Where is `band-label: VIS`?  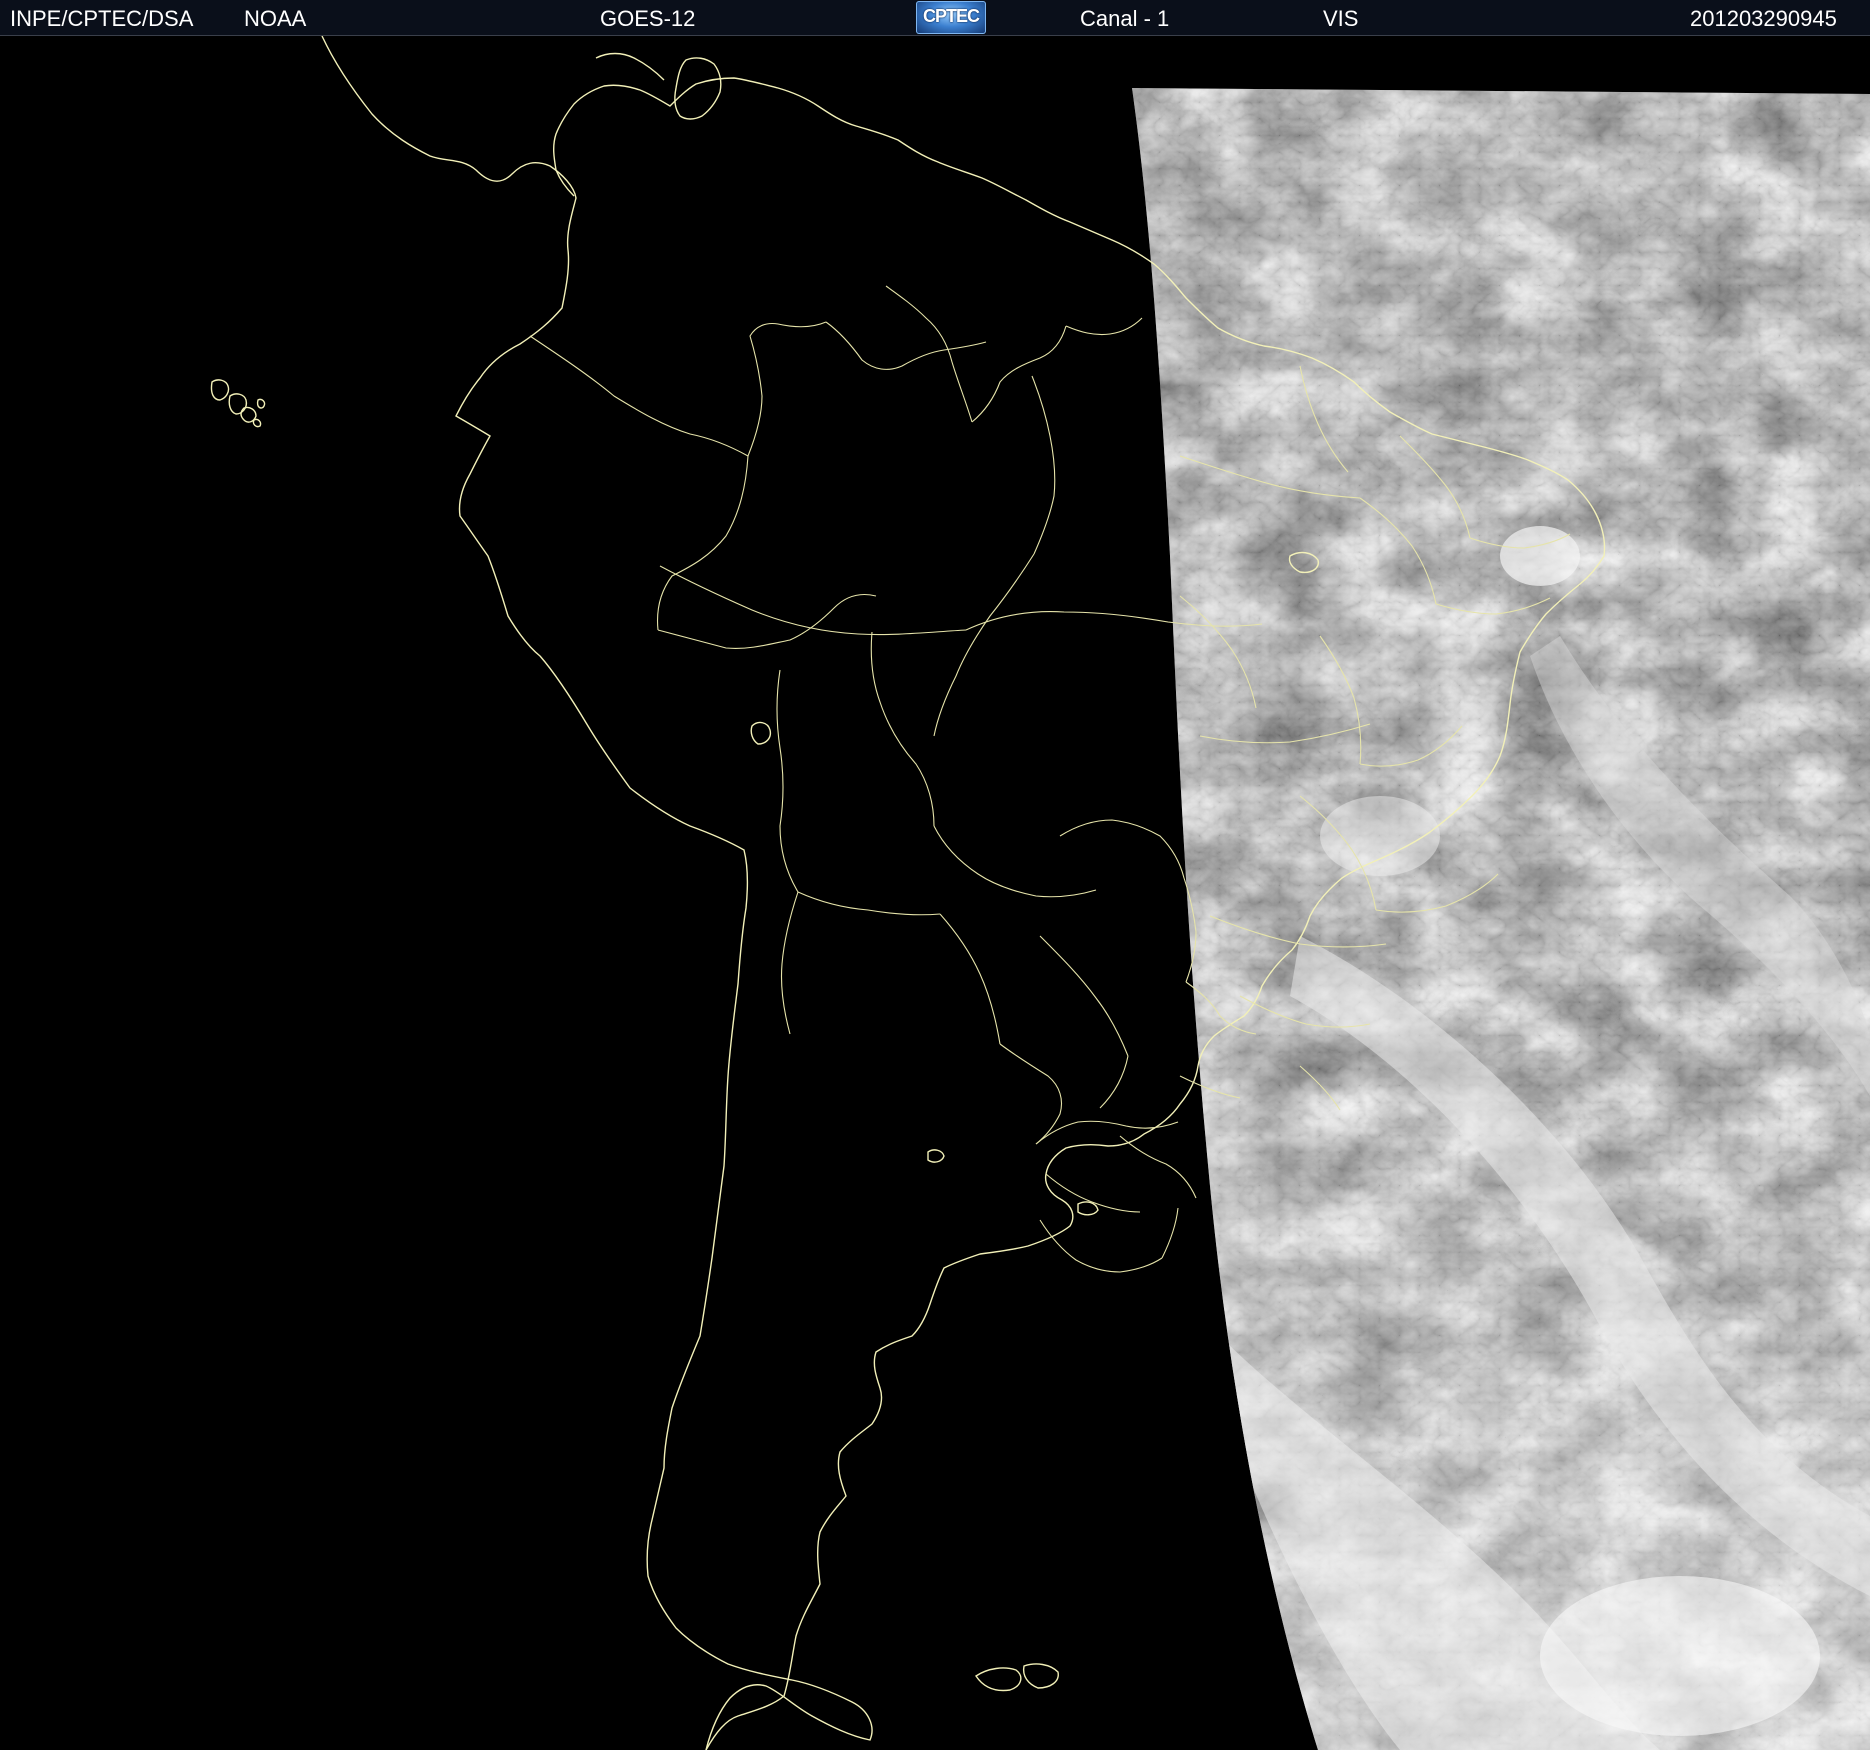 band-label: VIS is located at coordinates (1341, 18).